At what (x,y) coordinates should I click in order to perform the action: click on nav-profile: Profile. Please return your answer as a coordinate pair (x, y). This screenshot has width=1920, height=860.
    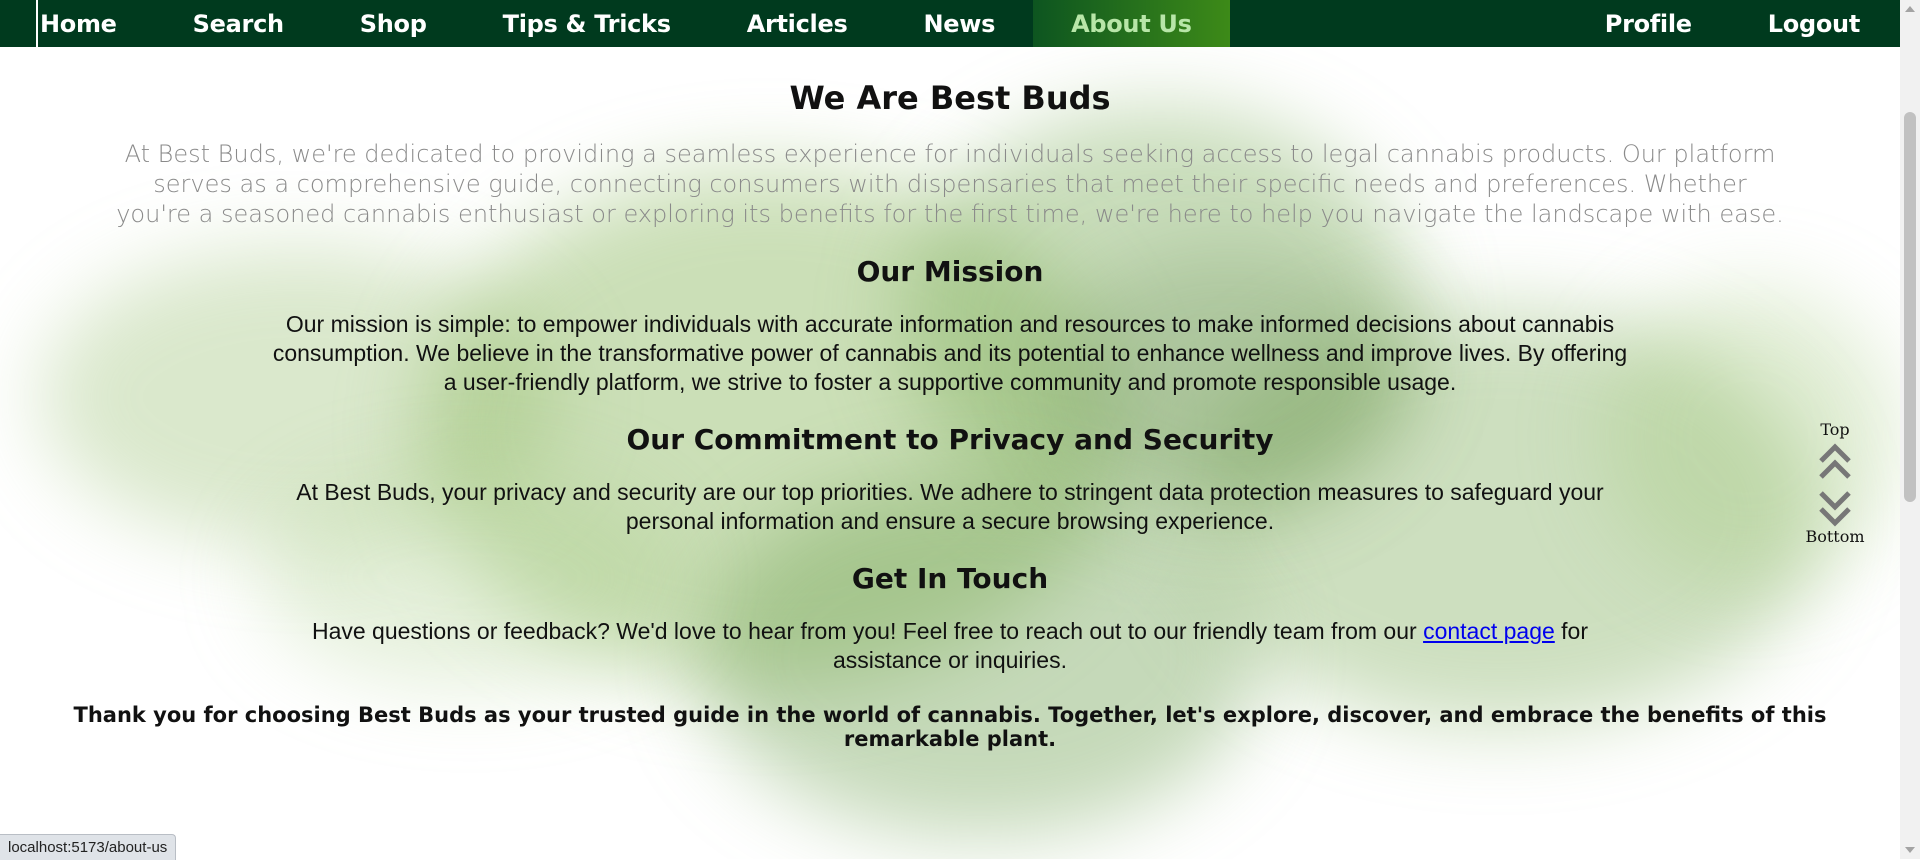
    Looking at the image, I should click on (1648, 23).